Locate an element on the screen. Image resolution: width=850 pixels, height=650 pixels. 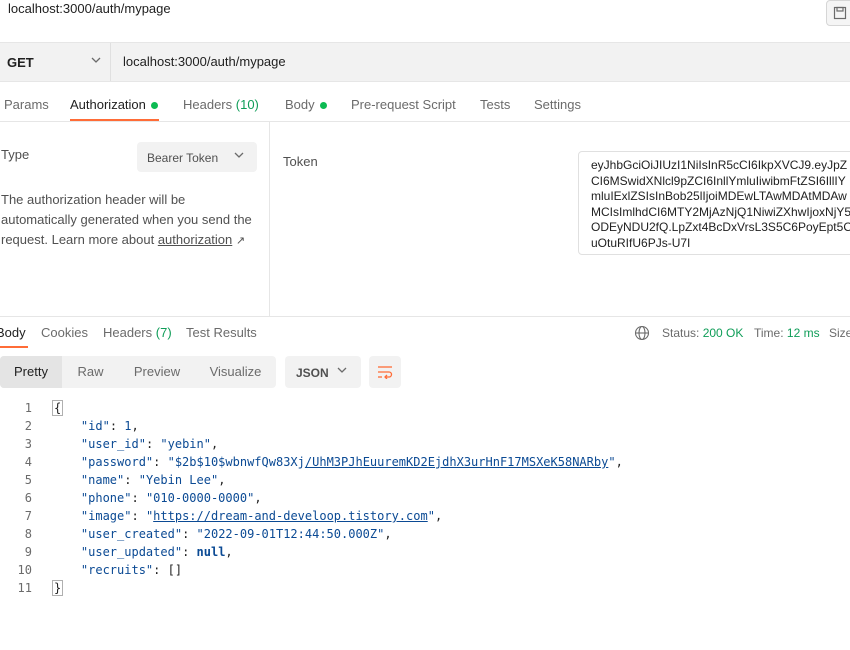
tab-body-label: Body is located at coordinates (300, 104).